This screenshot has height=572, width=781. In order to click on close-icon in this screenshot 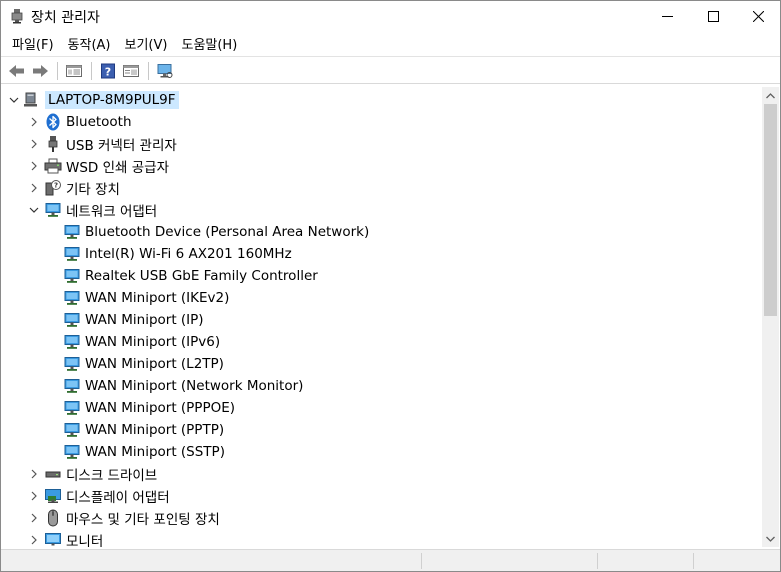, I will do `click(758, 16)`.